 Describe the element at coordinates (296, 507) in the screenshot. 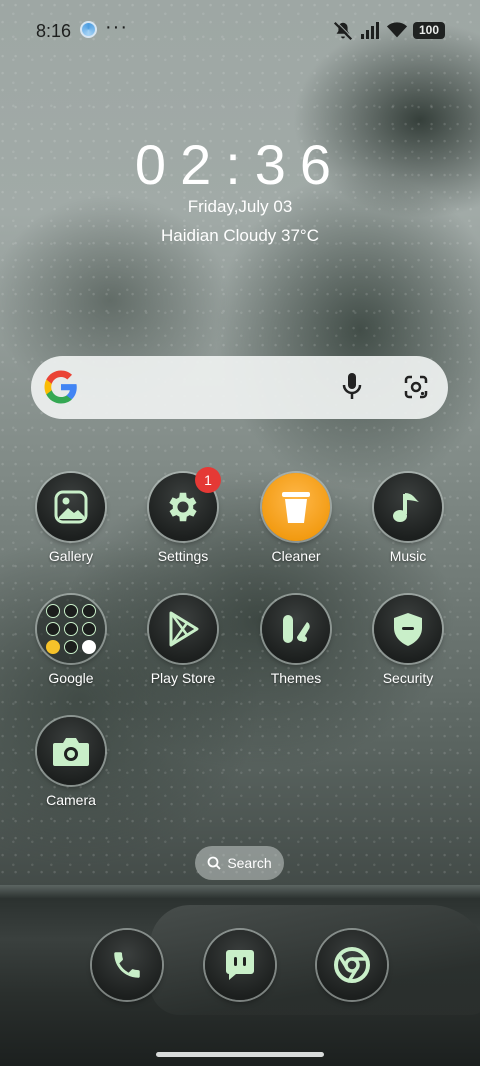

I see `trash-icon` at that location.